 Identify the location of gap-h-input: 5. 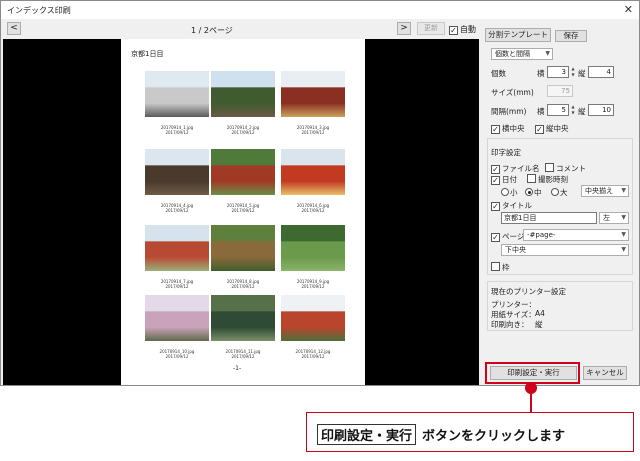
(558, 110).